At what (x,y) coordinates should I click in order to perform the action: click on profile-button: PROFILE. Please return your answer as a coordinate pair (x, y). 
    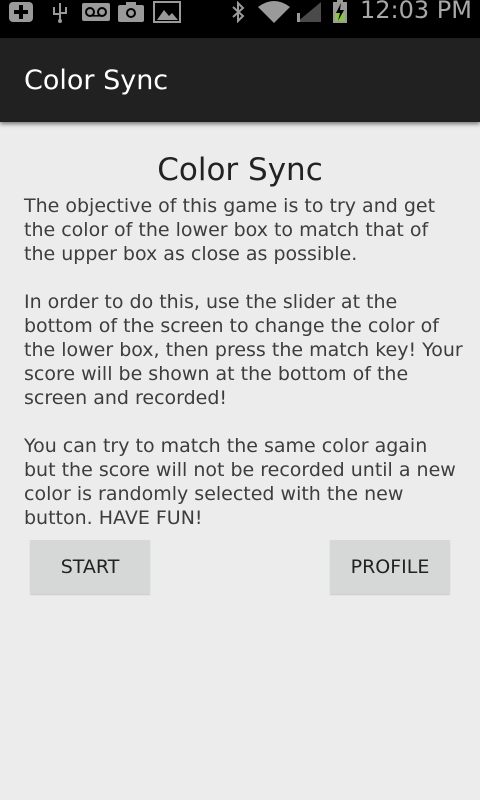
    Looking at the image, I should click on (390, 567).